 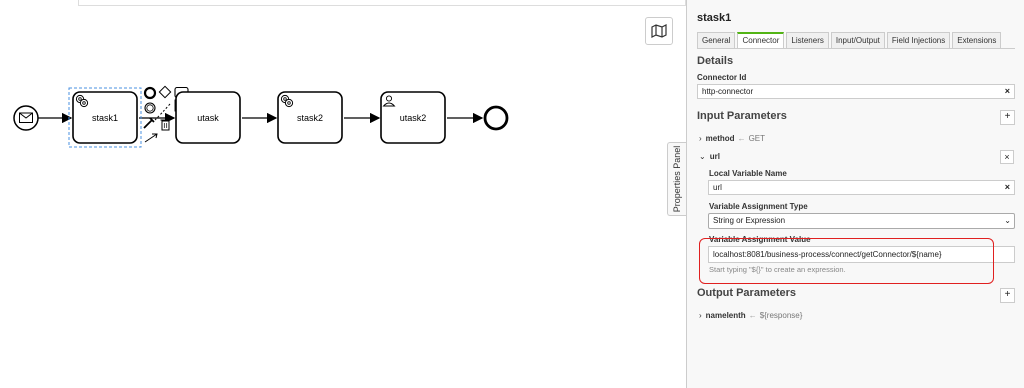 I want to click on task-label: utask2, so click(x=413, y=118).